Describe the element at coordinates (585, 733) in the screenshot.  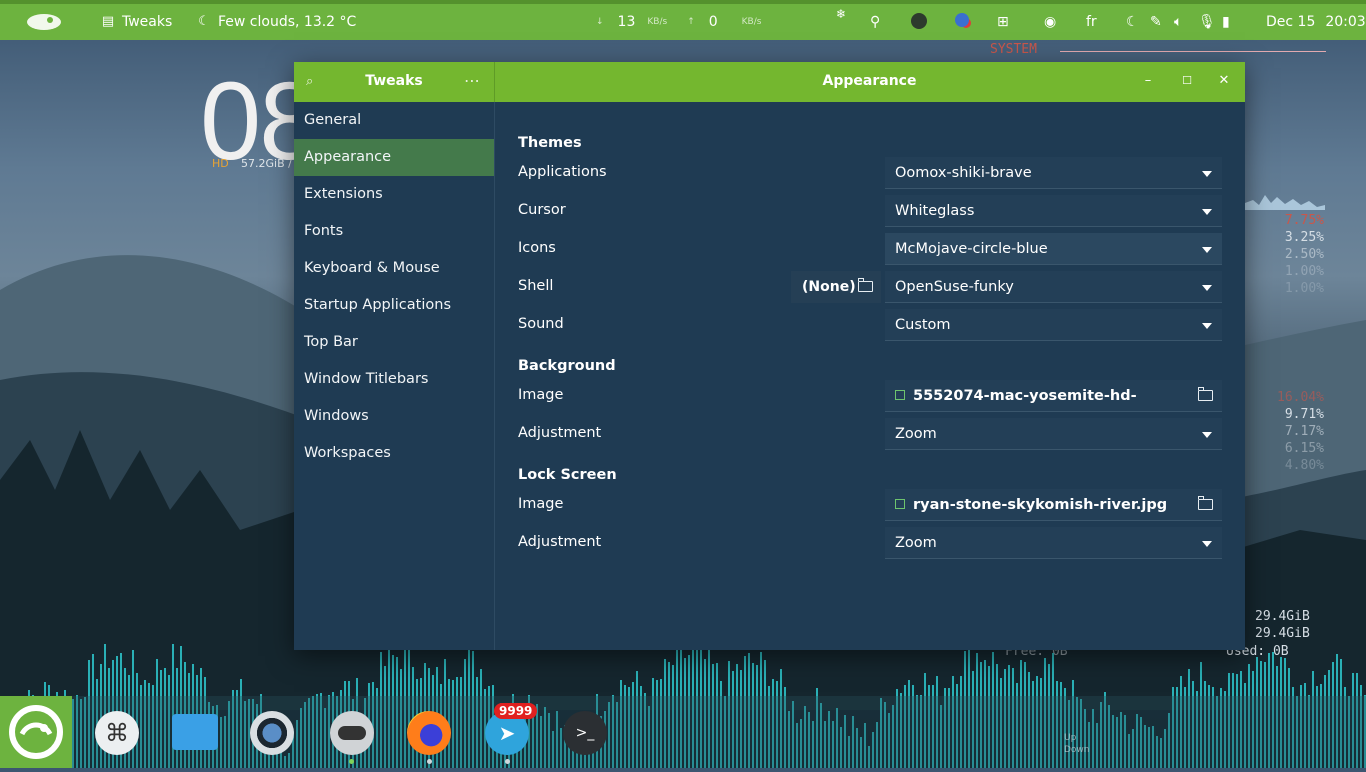
I see `terminal-icon: >_` at that location.